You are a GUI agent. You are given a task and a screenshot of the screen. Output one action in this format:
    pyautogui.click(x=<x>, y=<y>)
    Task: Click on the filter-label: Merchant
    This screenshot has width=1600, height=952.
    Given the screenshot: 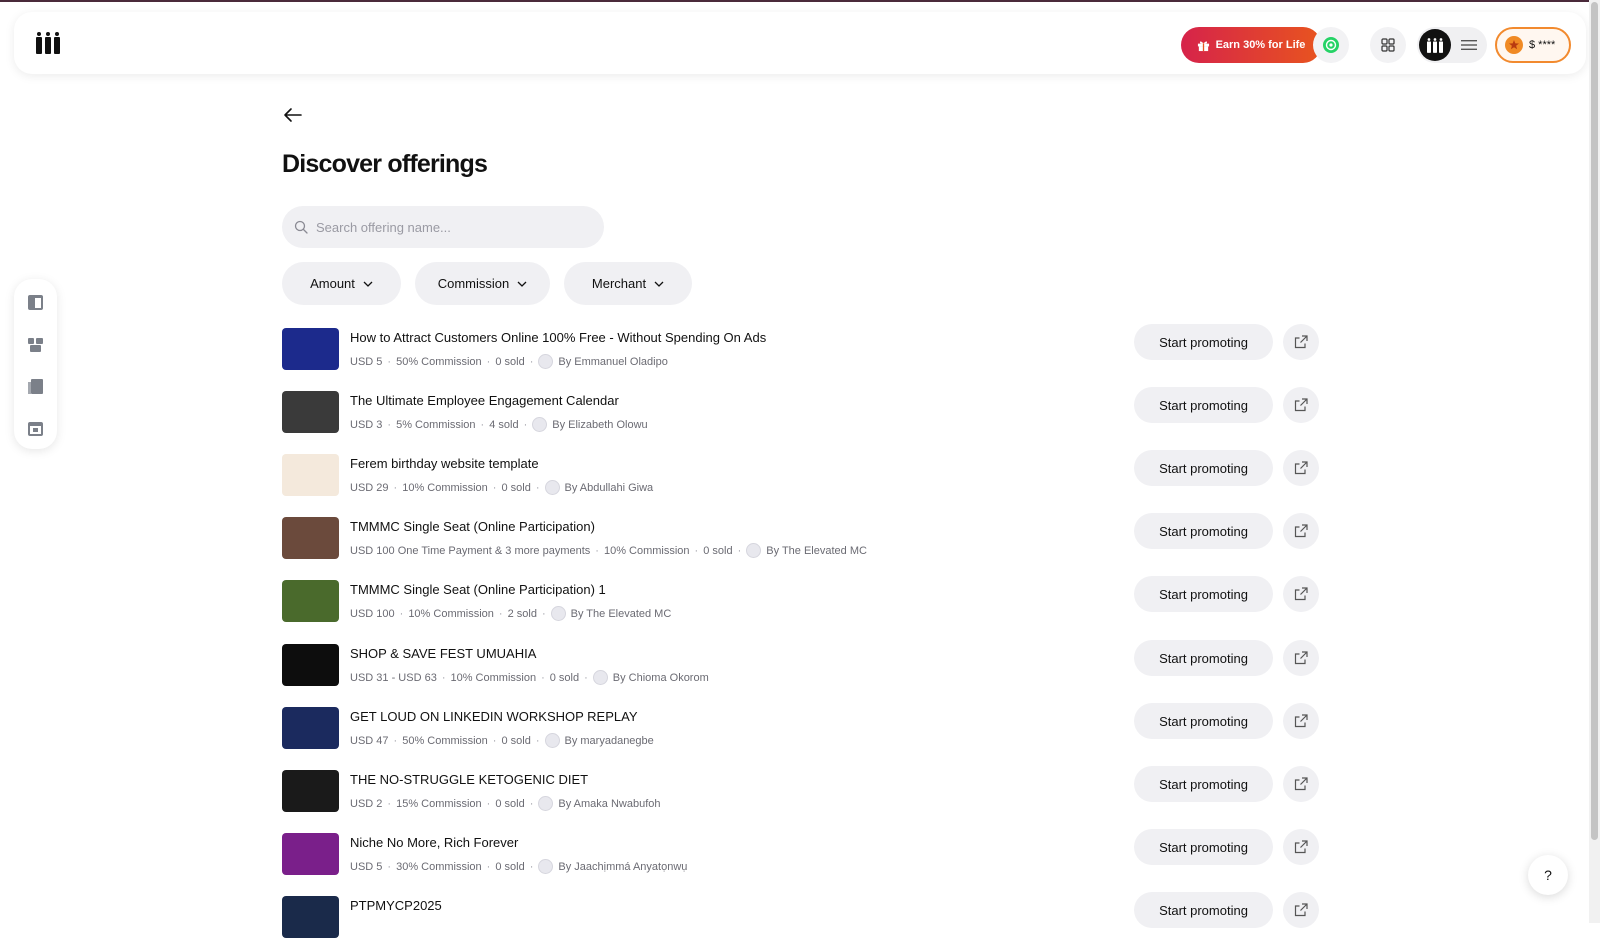 What is the action you would take?
    pyautogui.click(x=619, y=283)
    